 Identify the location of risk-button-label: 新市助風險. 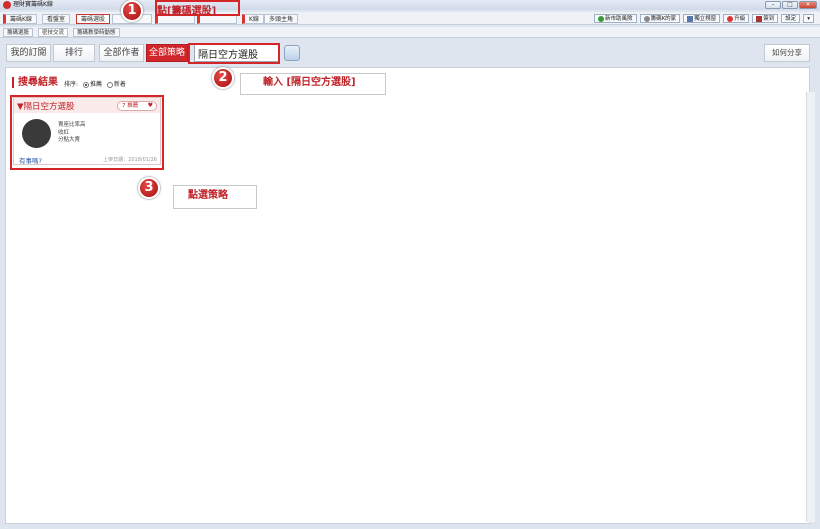
(619, 19).